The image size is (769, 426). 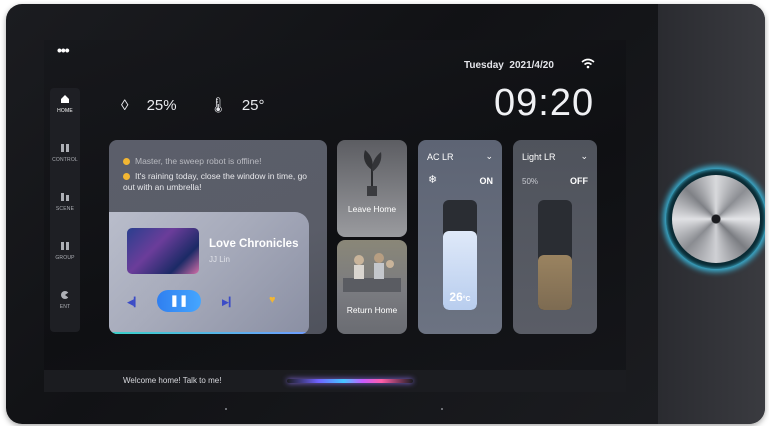 I want to click on notification-item: Master, the sweep robot is offline!, so click(x=192, y=161).